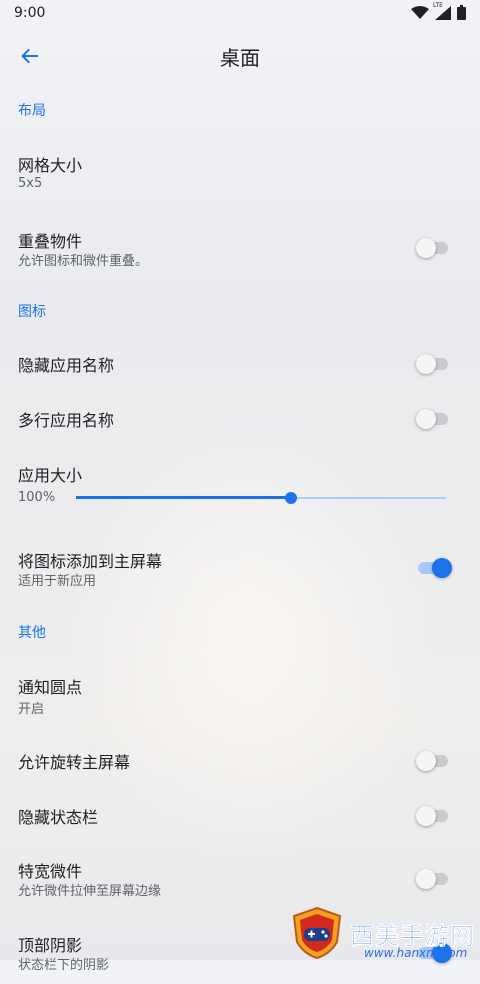 The height and width of the screenshot is (984, 480). I want to click on allow-rotation-switch, so click(433, 760).